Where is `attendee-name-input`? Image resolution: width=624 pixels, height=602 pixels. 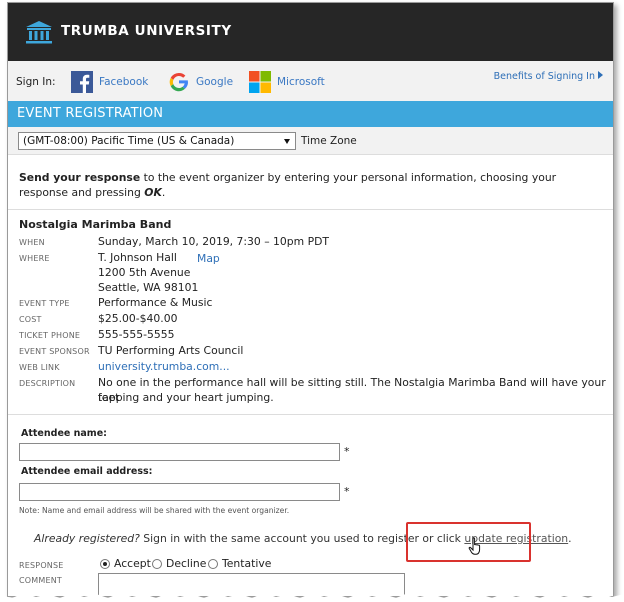
attendee-name-input is located at coordinates (179, 452).